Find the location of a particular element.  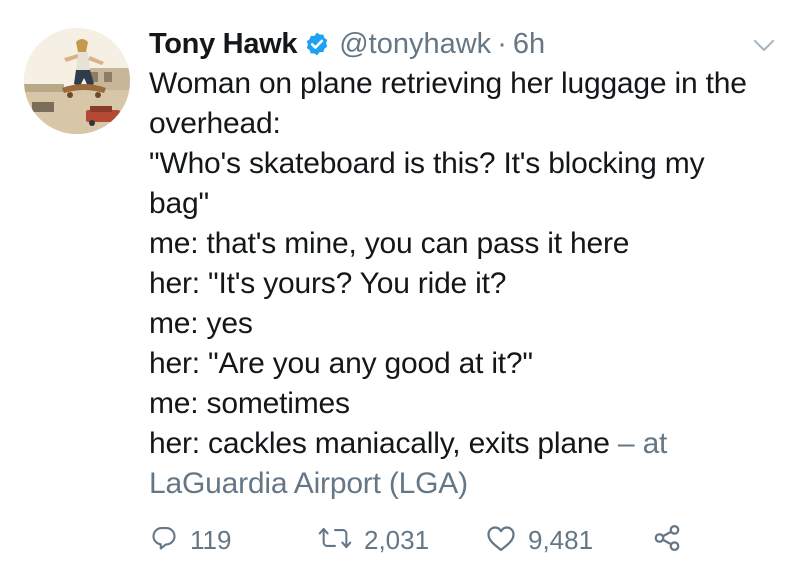

share-button is located at coordinates (667, 540).